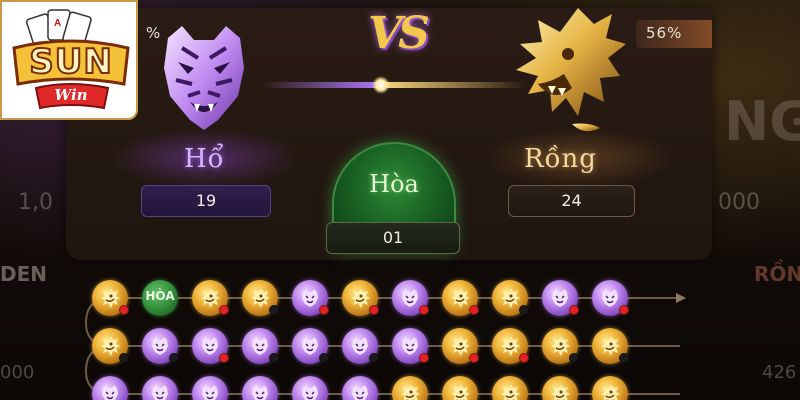 This screenshot has width=800, height=400. Describe the element at coordinates (674, 34) in the screenshot. I see `dragon-percent: 56%` at that location.